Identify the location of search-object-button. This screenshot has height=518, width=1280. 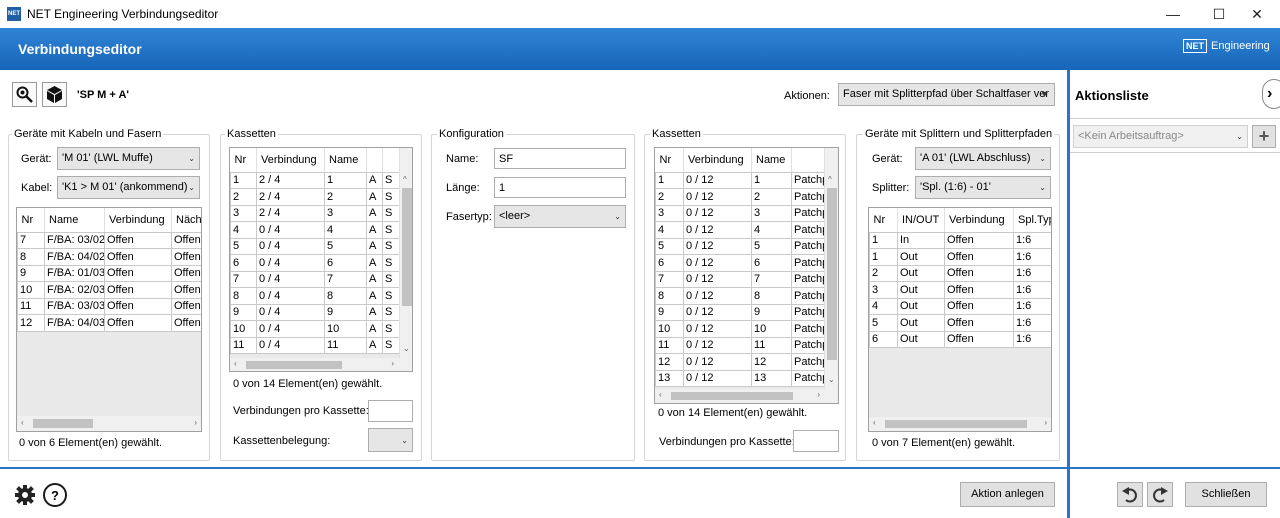
(24, 94).